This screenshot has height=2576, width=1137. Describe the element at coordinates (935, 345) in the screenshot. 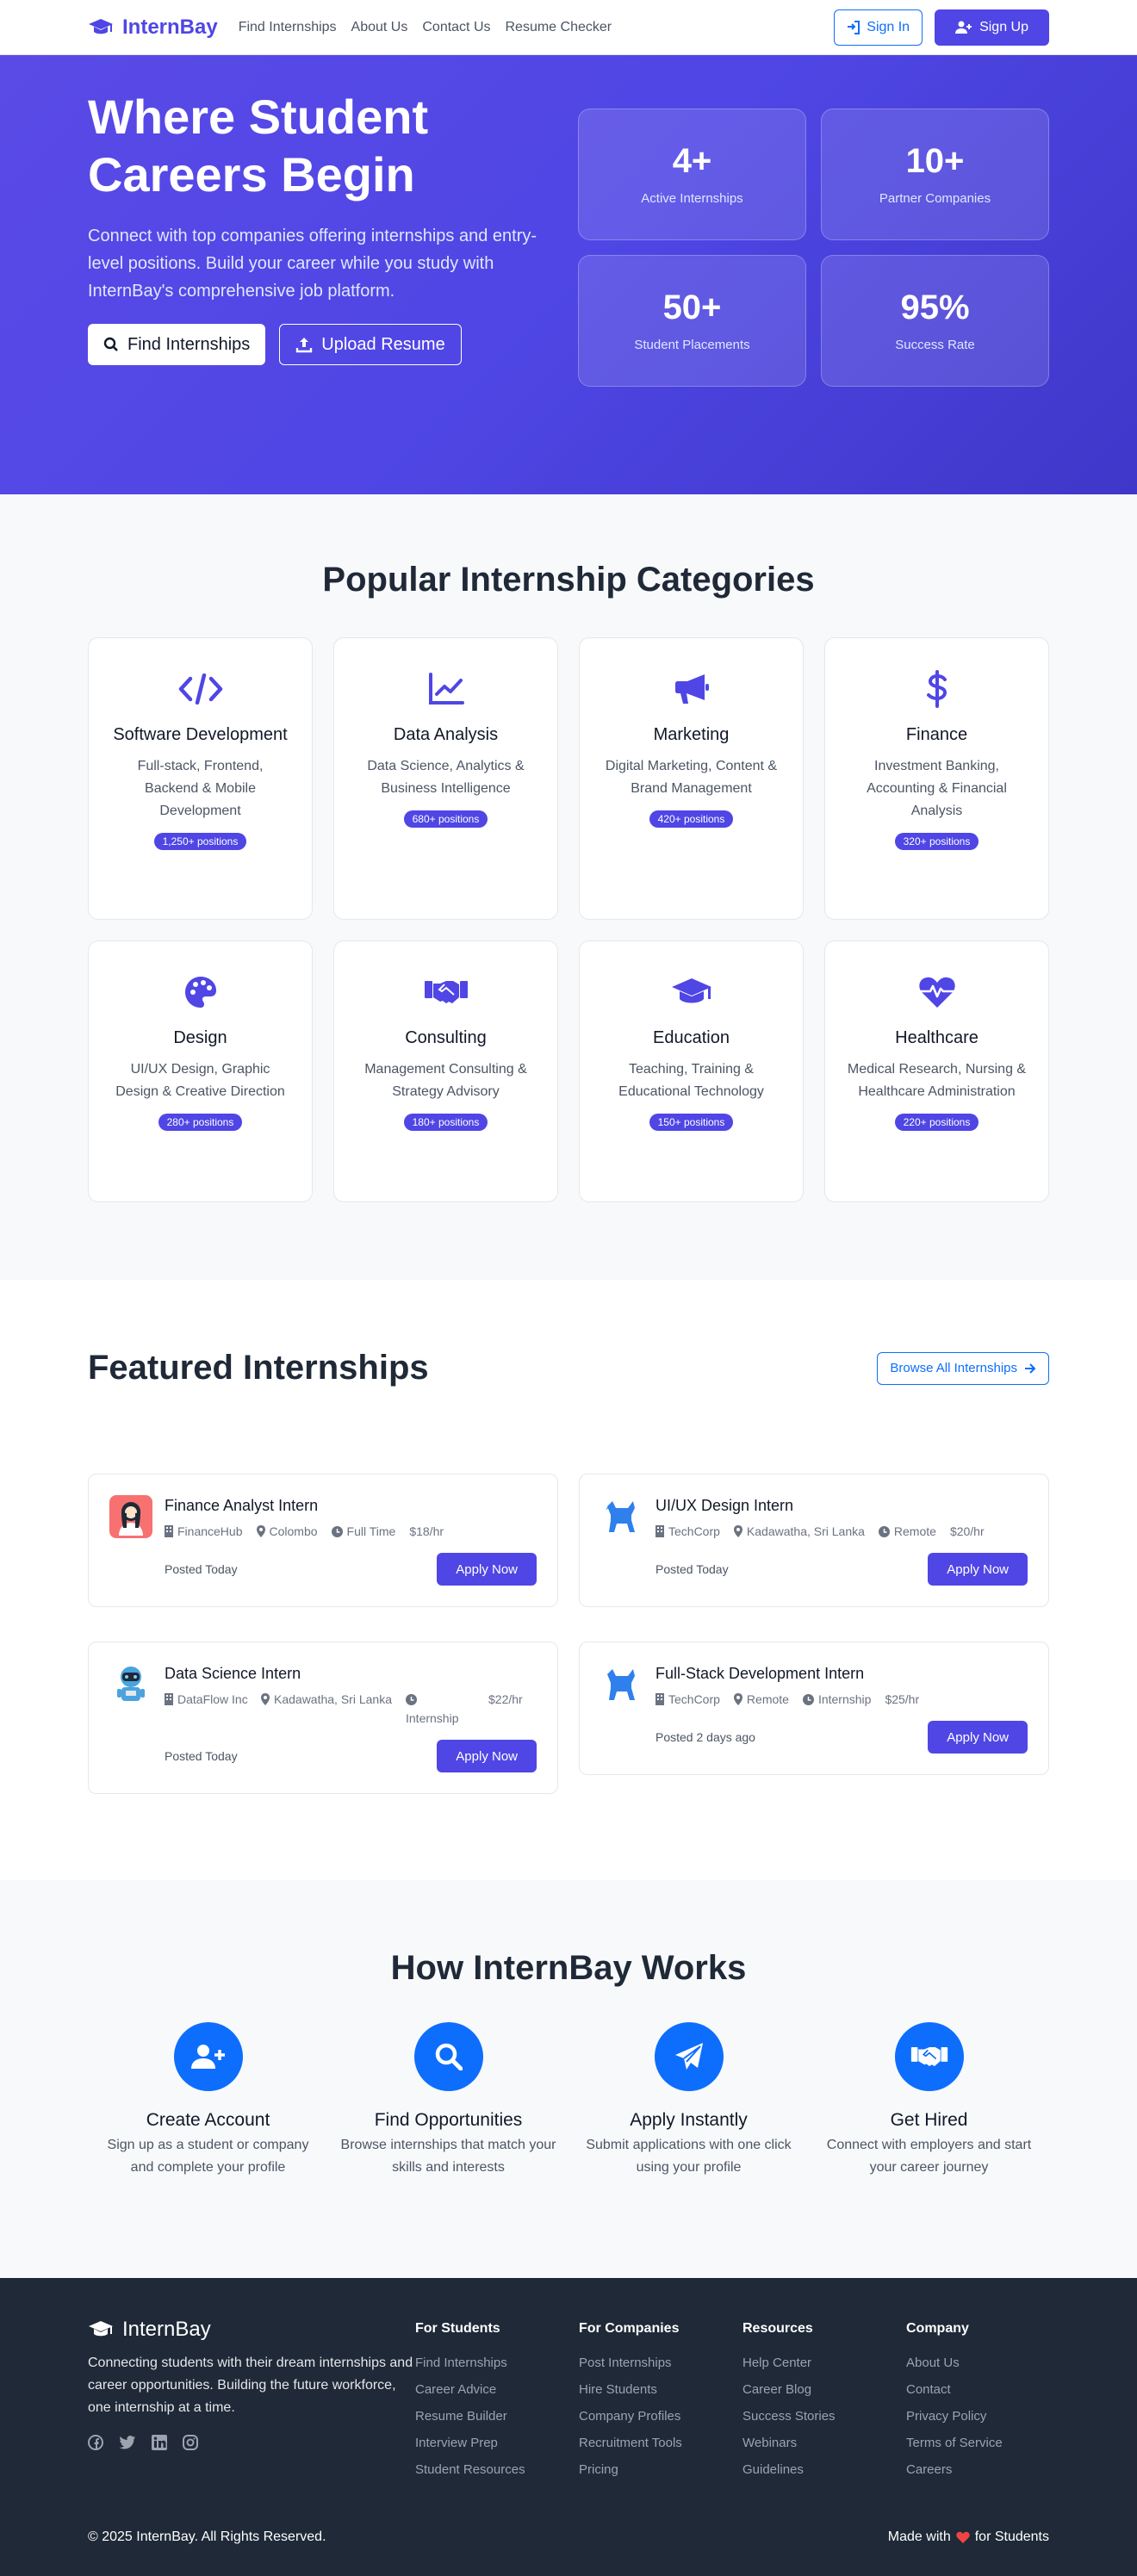

I see `stat-label: Success Rate` at that location.